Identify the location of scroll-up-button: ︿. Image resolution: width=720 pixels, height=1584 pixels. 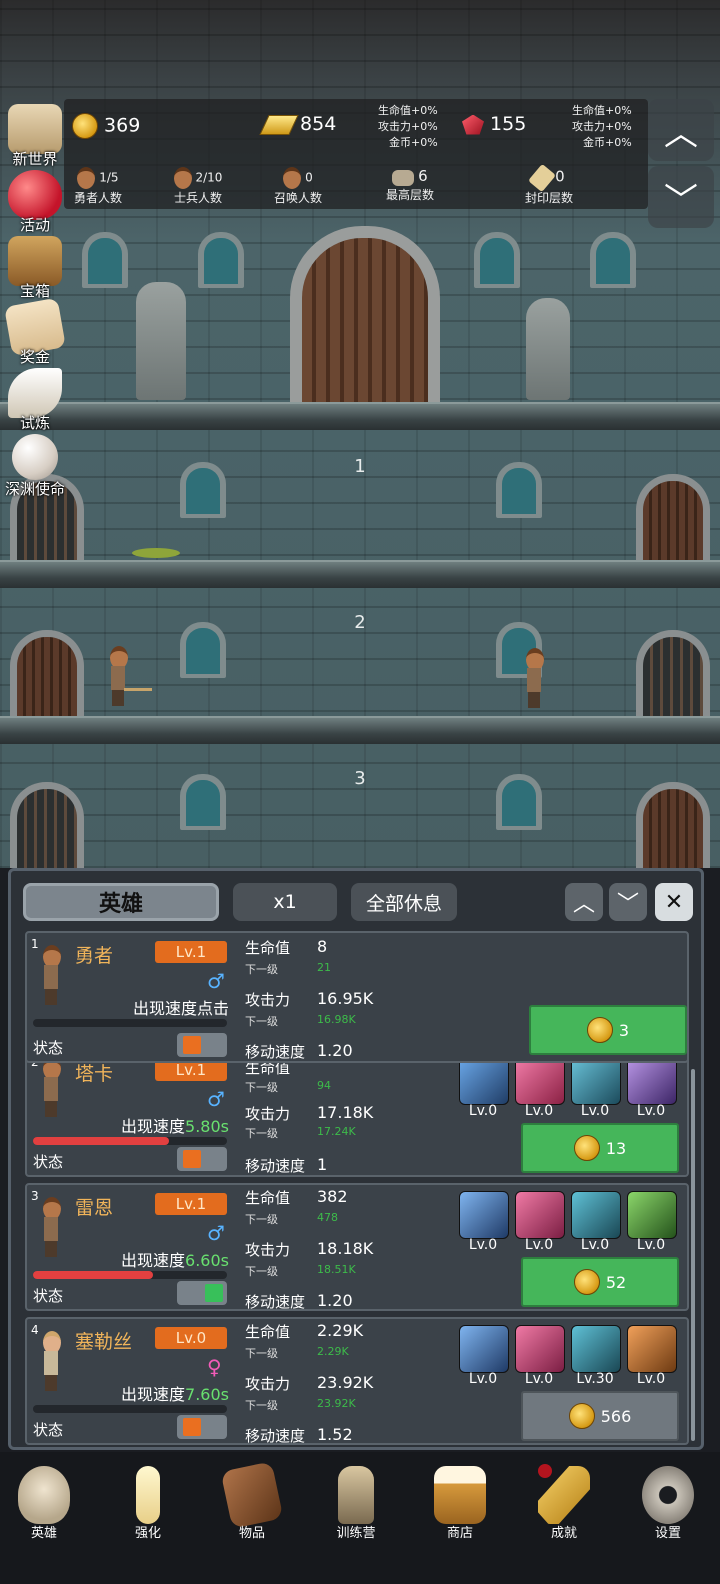
(681, 130).